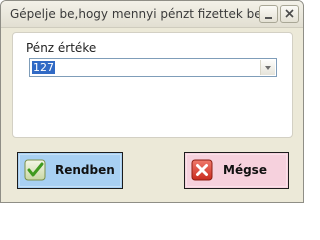 The image size is (320, 240). What do you see at coordinates (245, 170) in the screenshot?
I see `cancel-button-label: Mégse` at bounding box center [245, 170].